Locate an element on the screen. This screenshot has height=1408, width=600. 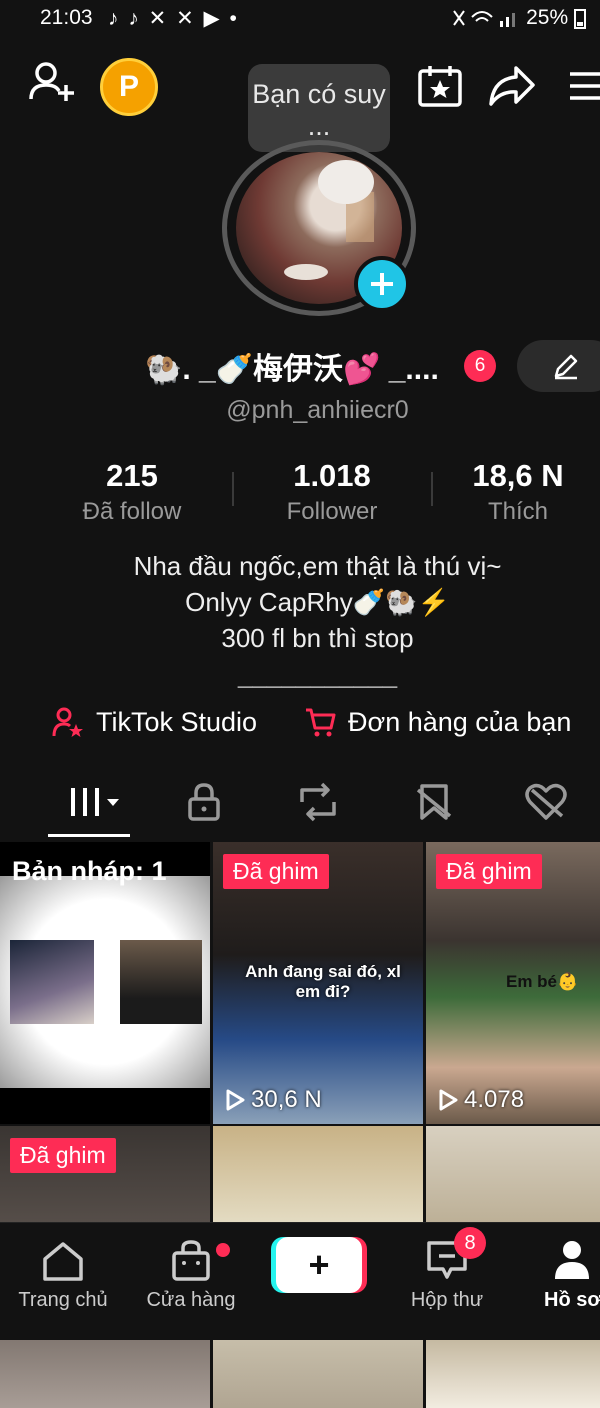
bio-line: Nha đầu ngốc,em thật là thú vị~ is located at coordinates (317, 566).